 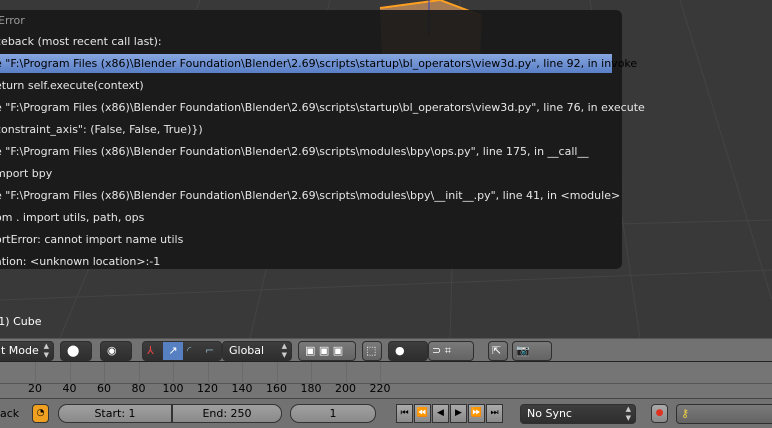 I want to click on timeline-tick-label: 100, so click(x=173, y=388).